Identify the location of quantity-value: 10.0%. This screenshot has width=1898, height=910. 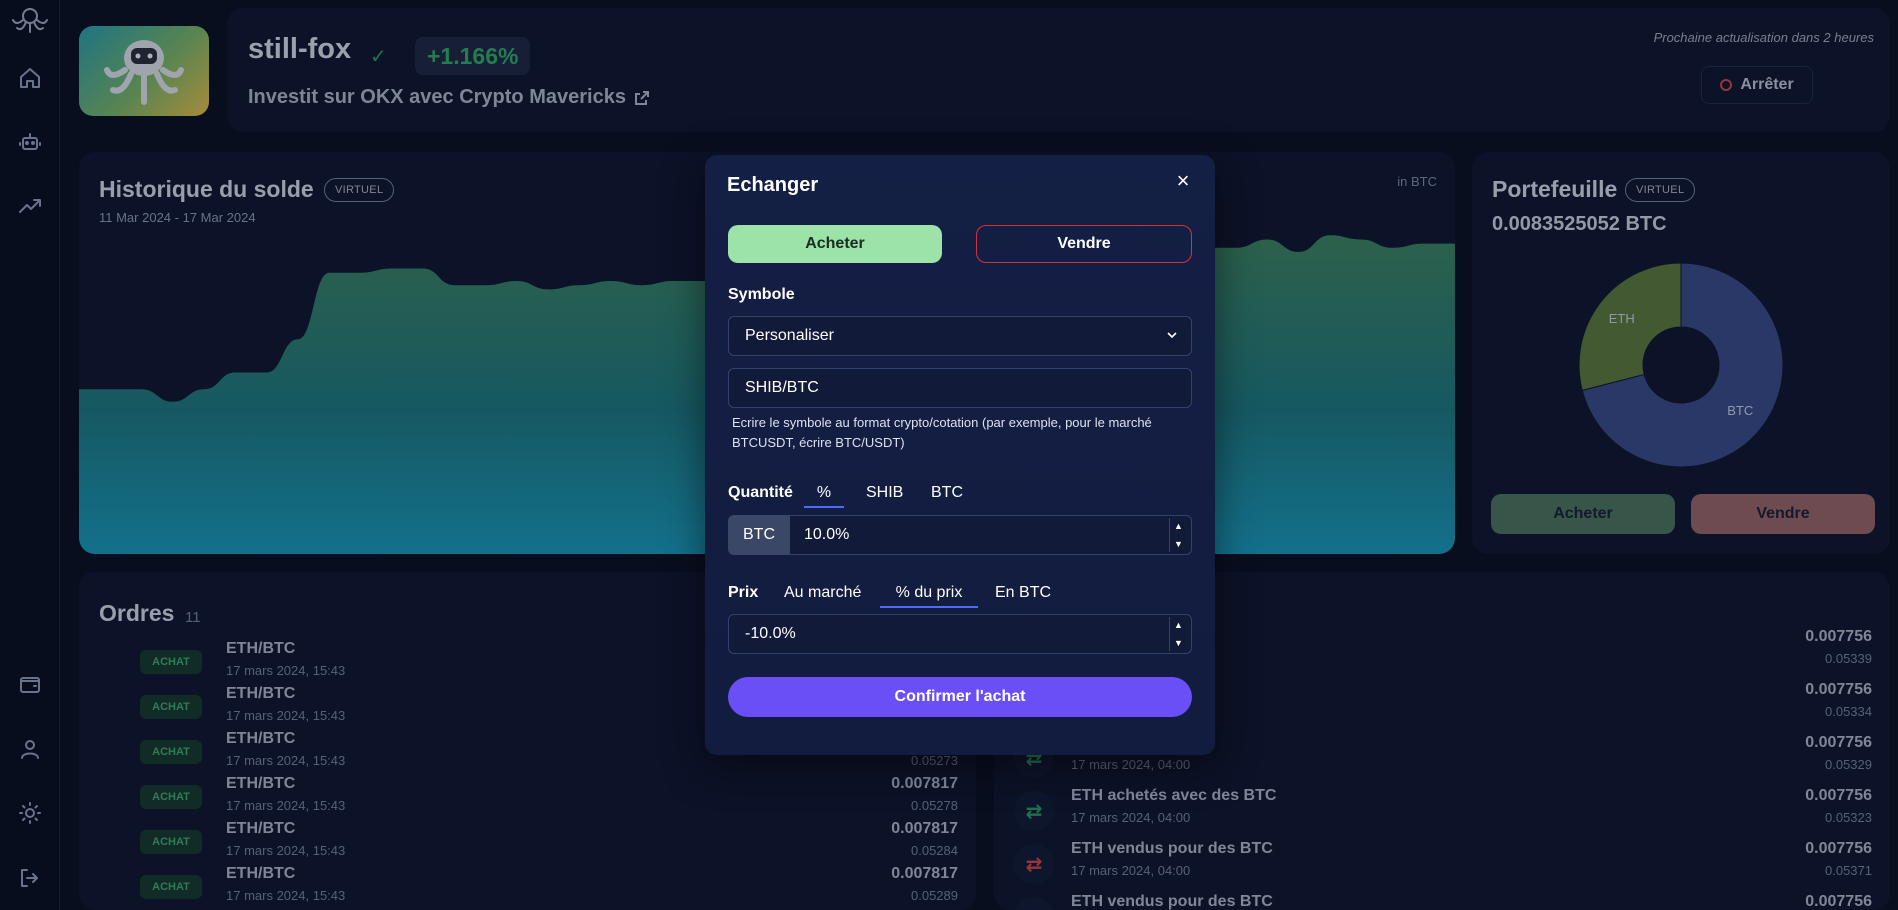
(827, 534).